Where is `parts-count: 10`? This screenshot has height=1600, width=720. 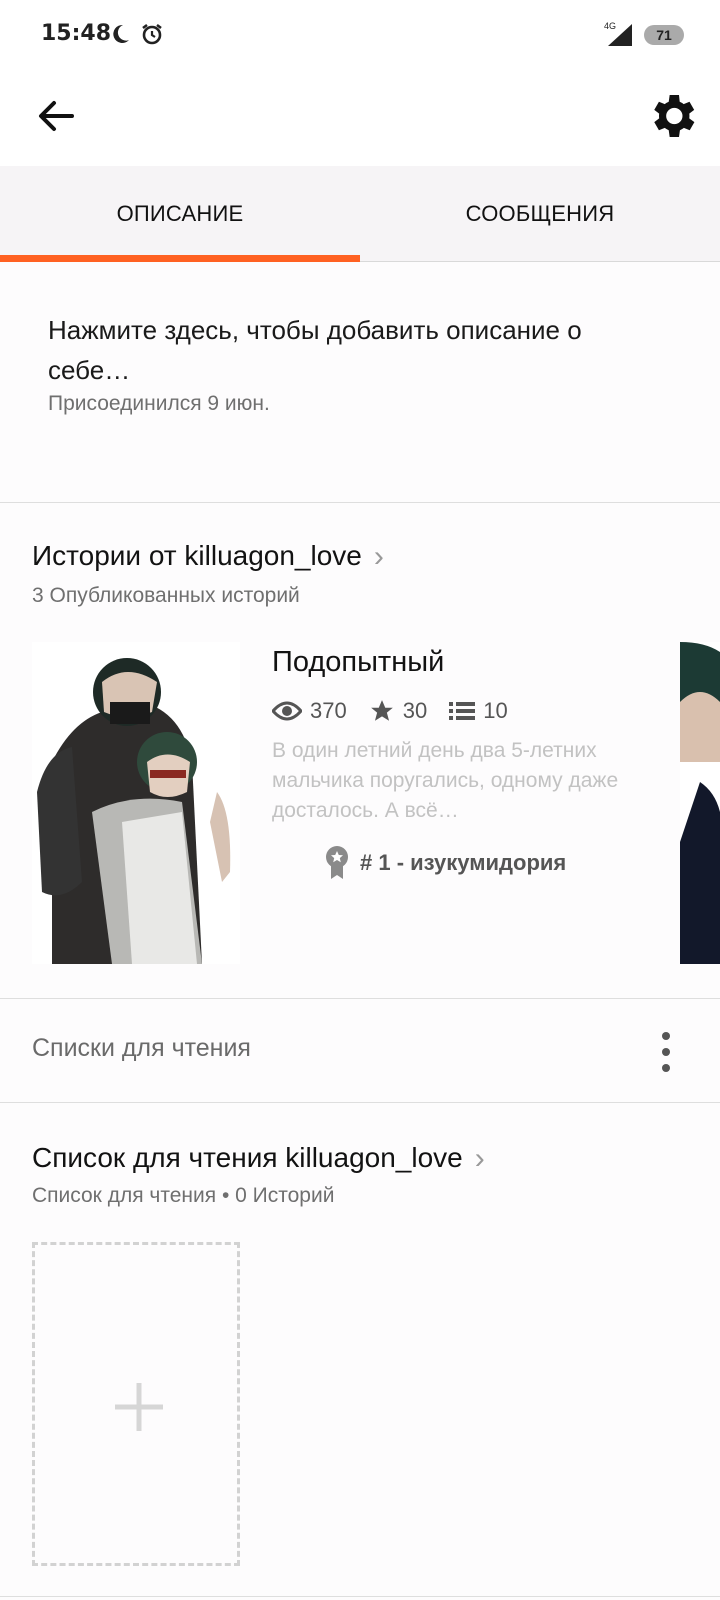
parts-count: 10 is located at coordinates (495, 710).